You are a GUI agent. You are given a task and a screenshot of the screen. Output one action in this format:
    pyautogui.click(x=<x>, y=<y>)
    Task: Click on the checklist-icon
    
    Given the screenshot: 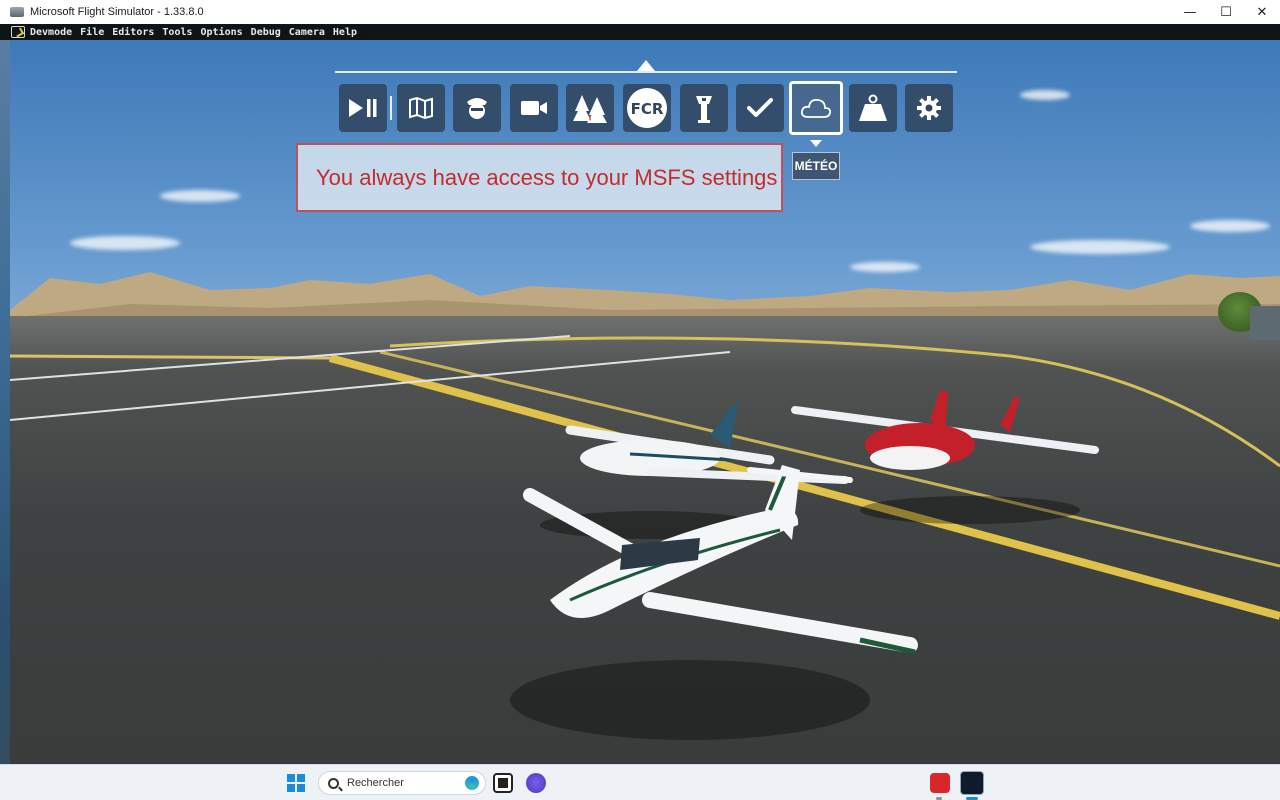 What is the action you would take?
    pyautogui.click(x=760, y=107)
    